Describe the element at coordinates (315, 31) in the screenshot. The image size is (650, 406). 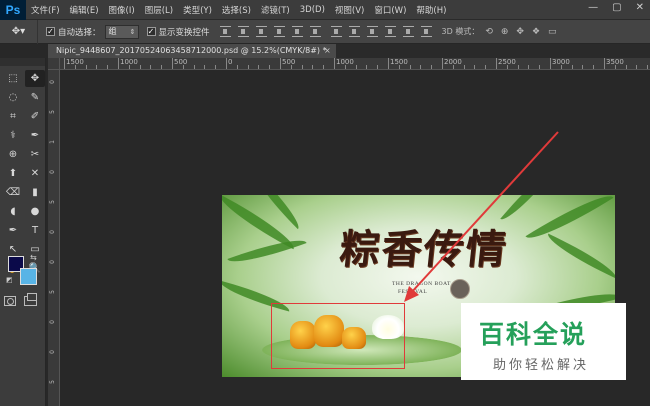
I see `align-right-icon` at that location.